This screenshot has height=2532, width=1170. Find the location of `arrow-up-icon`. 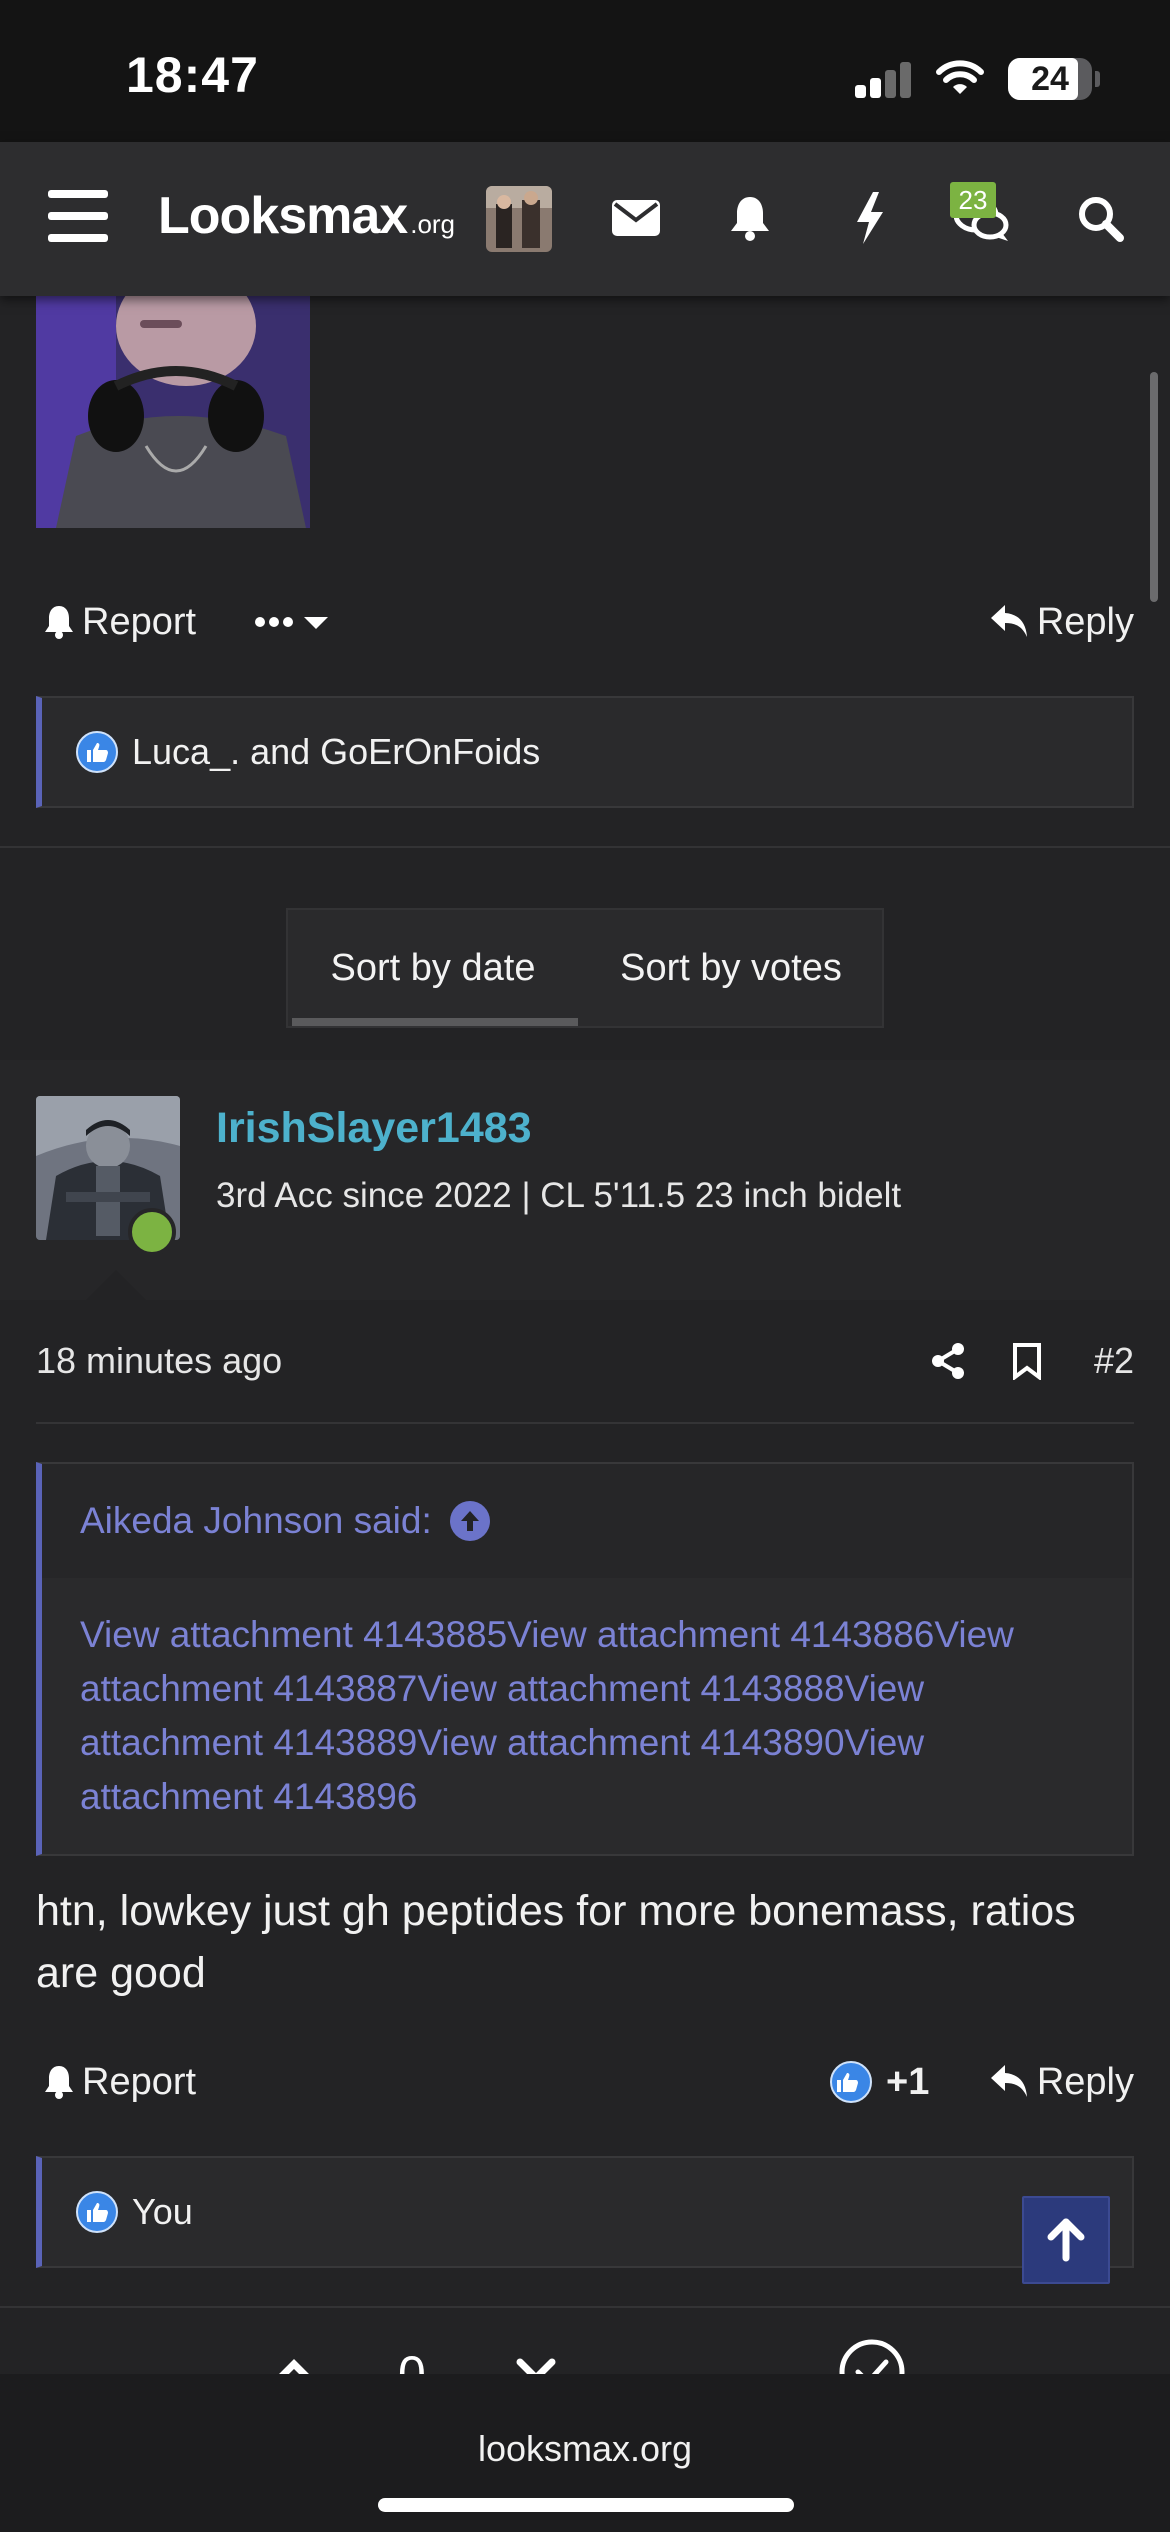

arrow-up-icon is located at coordinates (1066, 2240).